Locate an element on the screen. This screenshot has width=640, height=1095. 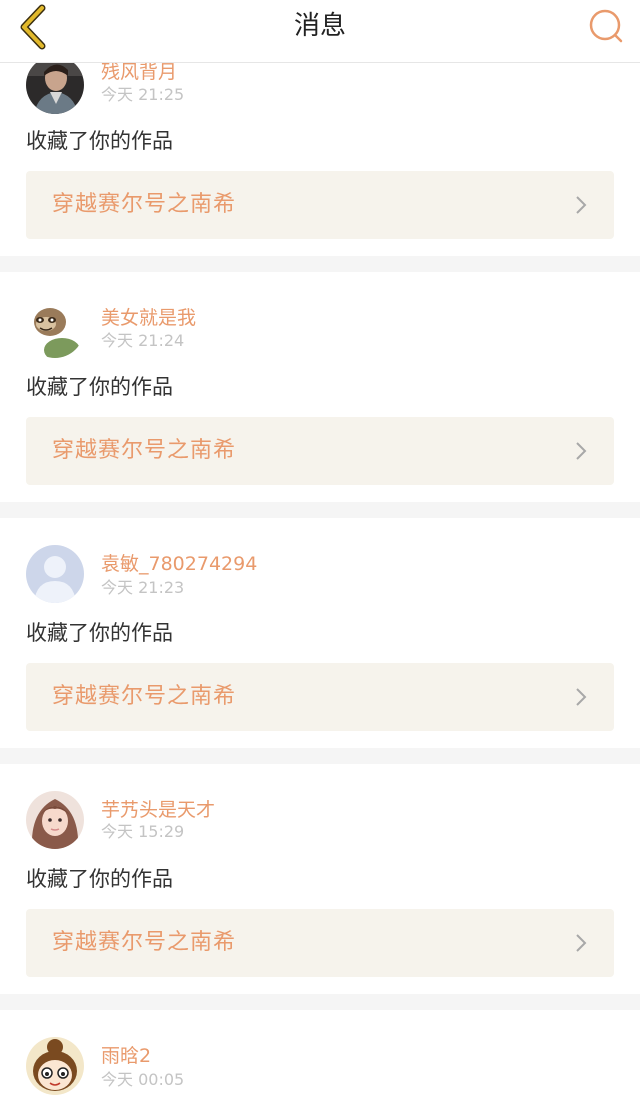
top-nav-bar: 消息 is located at coordinates (320, 31).